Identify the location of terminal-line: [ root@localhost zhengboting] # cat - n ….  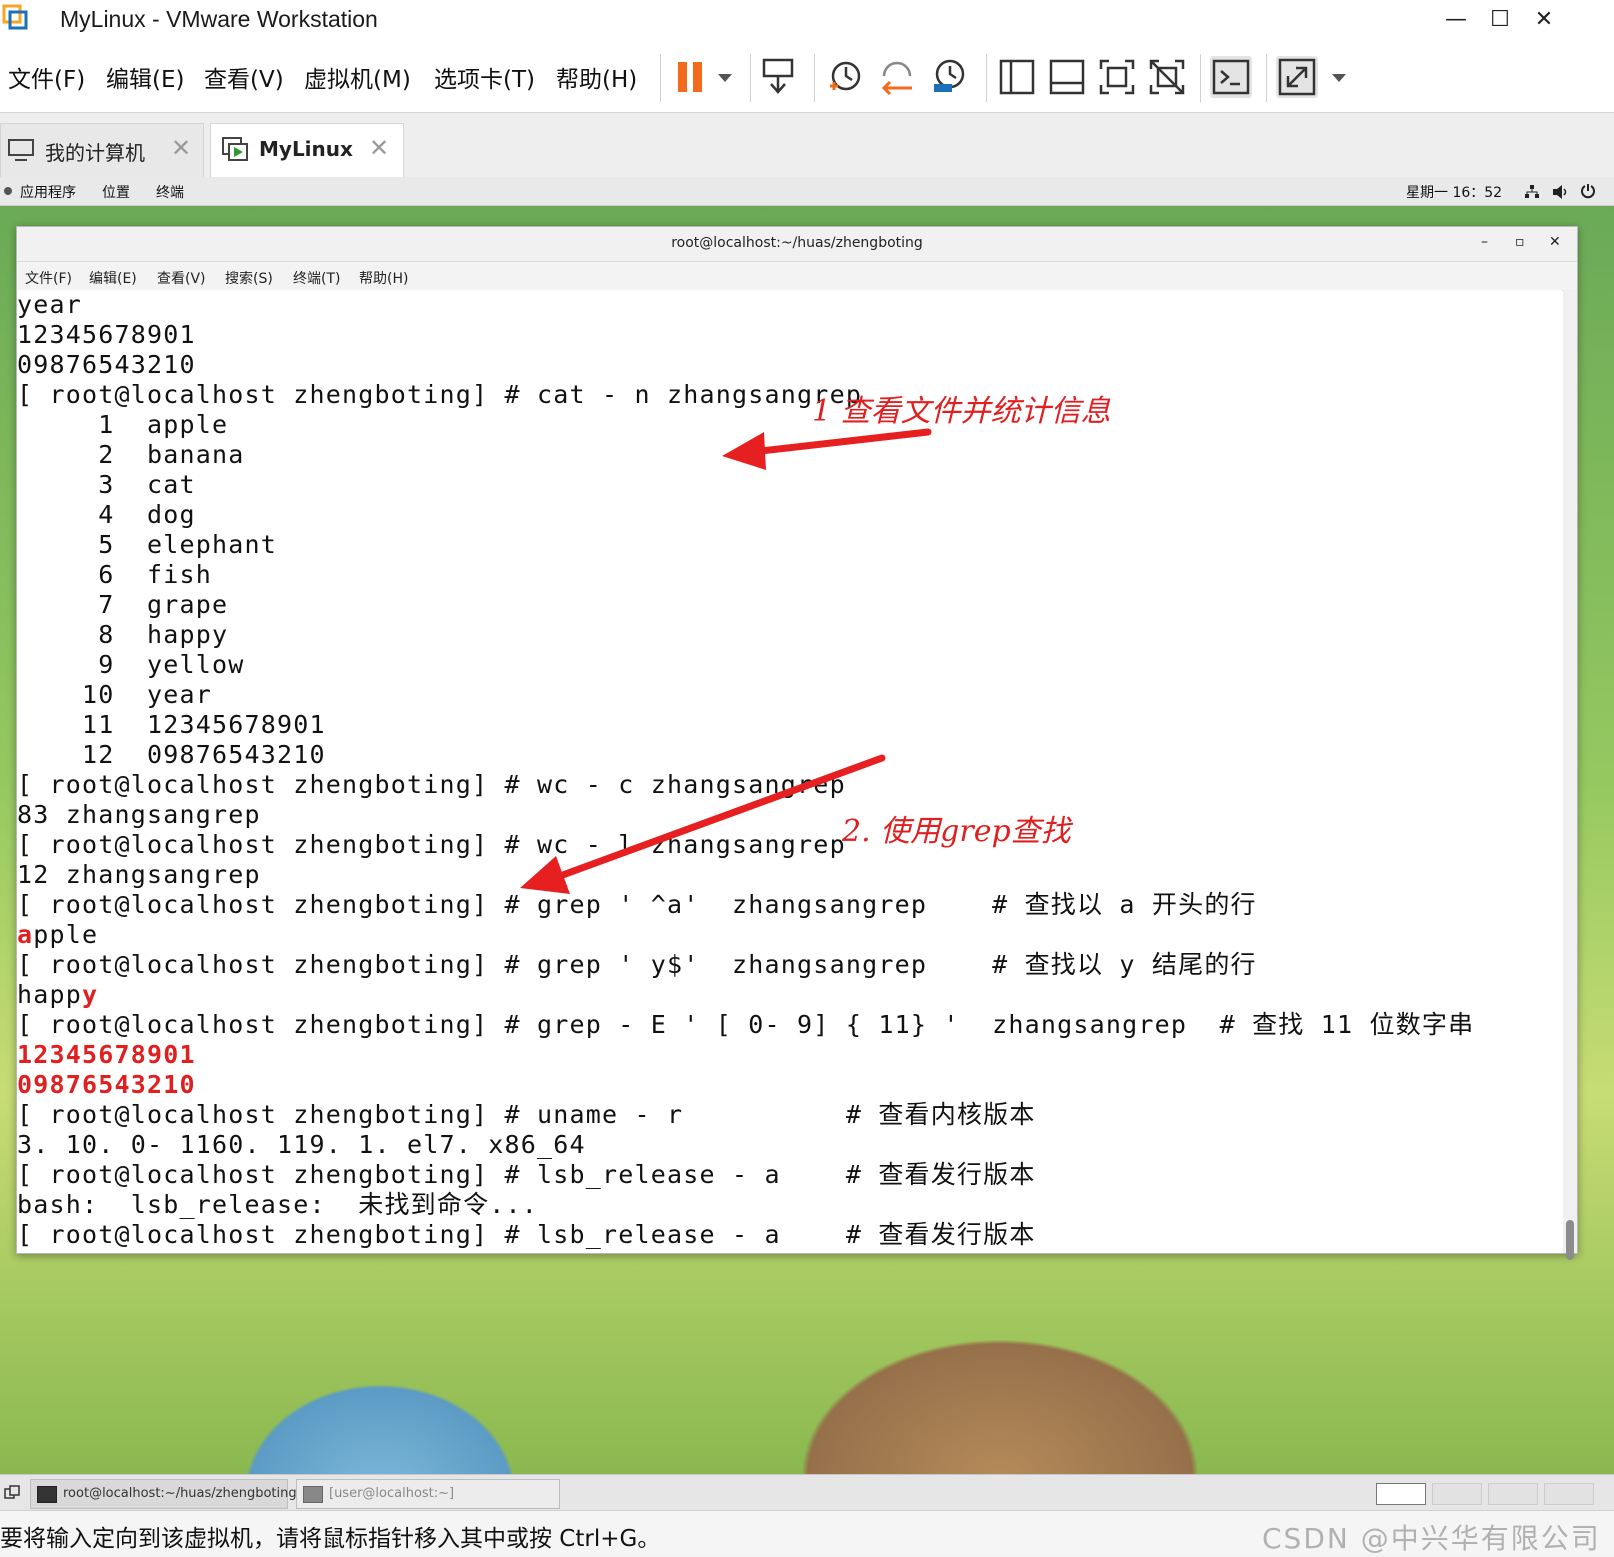
(440, 394).